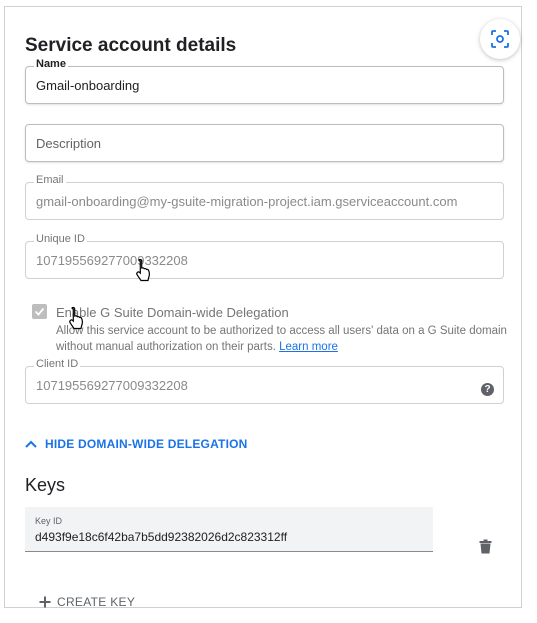 Image resolution: width=537 pixels, height=623 pixels. I want to click on delete-key-button, so click(485, 549).